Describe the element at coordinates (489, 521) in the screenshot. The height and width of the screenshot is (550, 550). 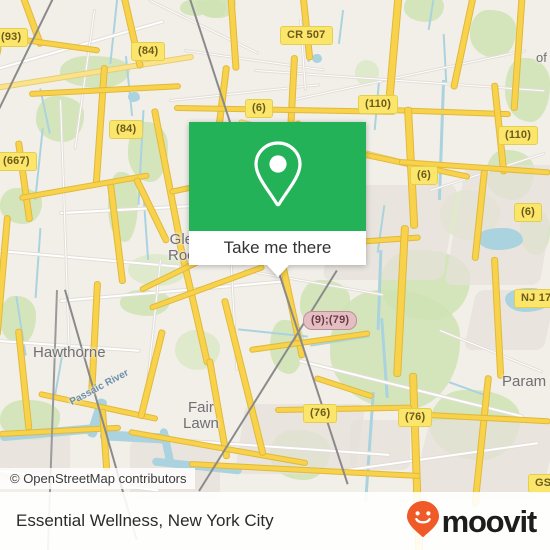
I see `moovit-wordmark: moovit` at that location.